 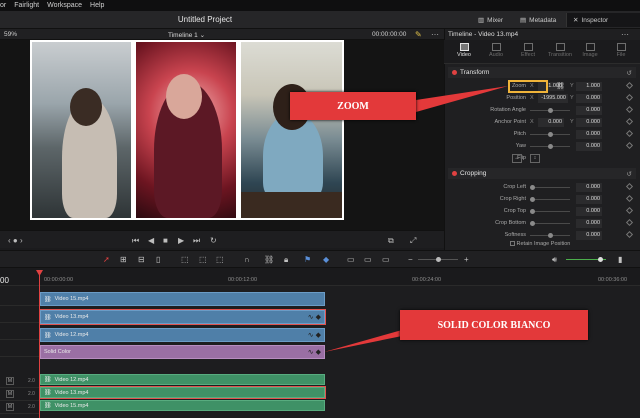 I want to click on solid-color-callout: SOLID COLOR BIANCO, so click(x=494, y=325).